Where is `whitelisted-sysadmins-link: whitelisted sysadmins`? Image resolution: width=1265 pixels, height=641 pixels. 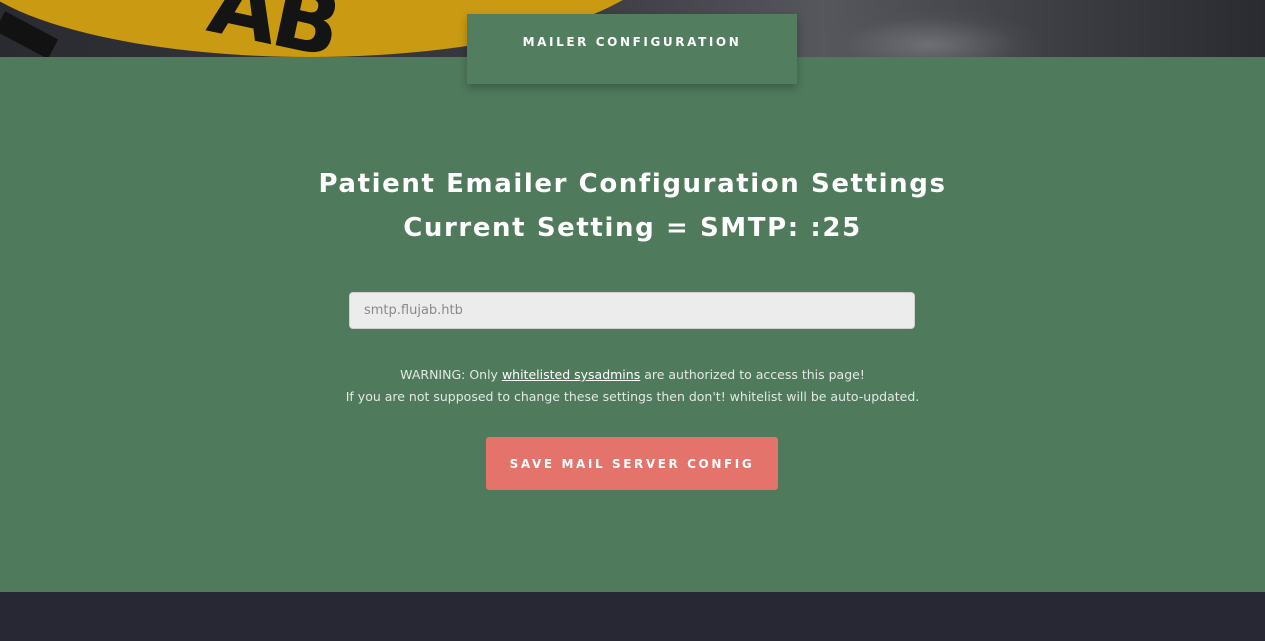
whitelisted-sysadmins-link: whitelisted sysadmins is located at coordinates (571, 374).